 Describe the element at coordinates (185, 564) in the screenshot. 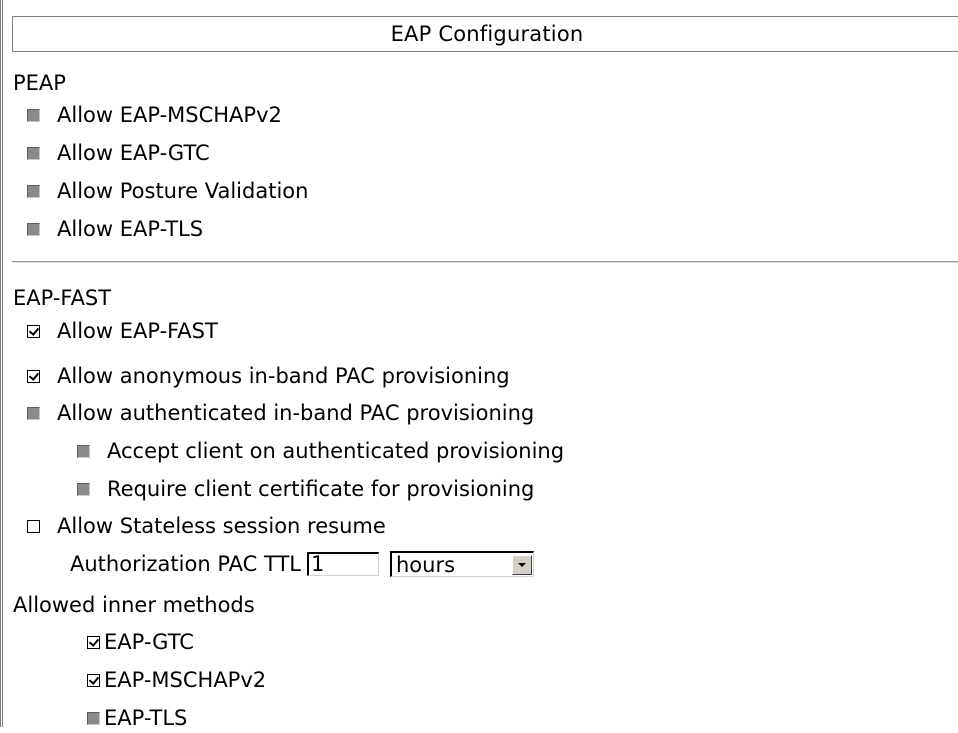

I see `pac-ttl-label: Authorization PAC TTL` at that location.